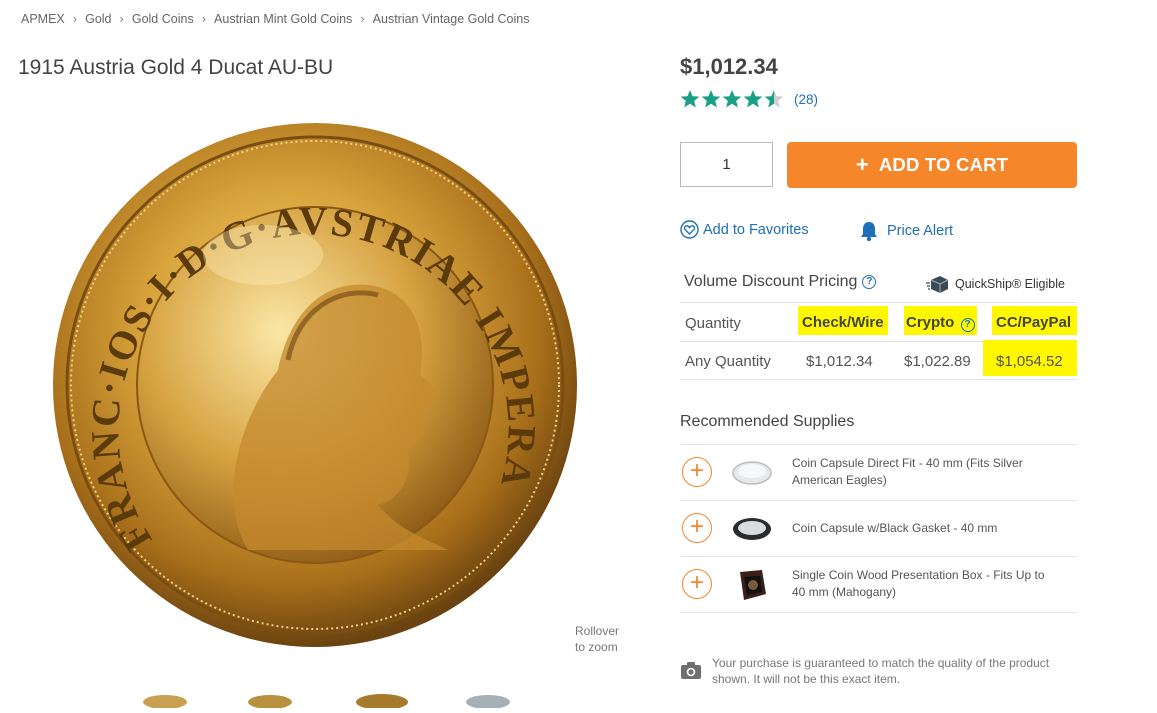  I want to click on rating: (28), so click(749, 99).